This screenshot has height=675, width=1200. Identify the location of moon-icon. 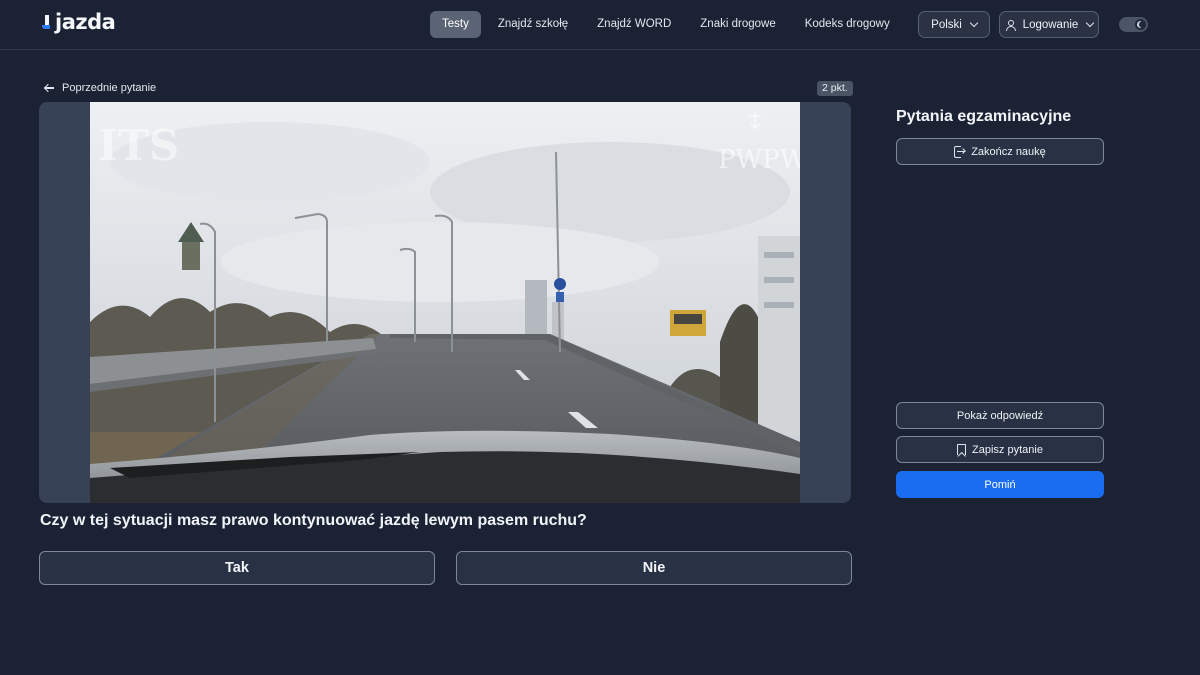
(1142, 24).